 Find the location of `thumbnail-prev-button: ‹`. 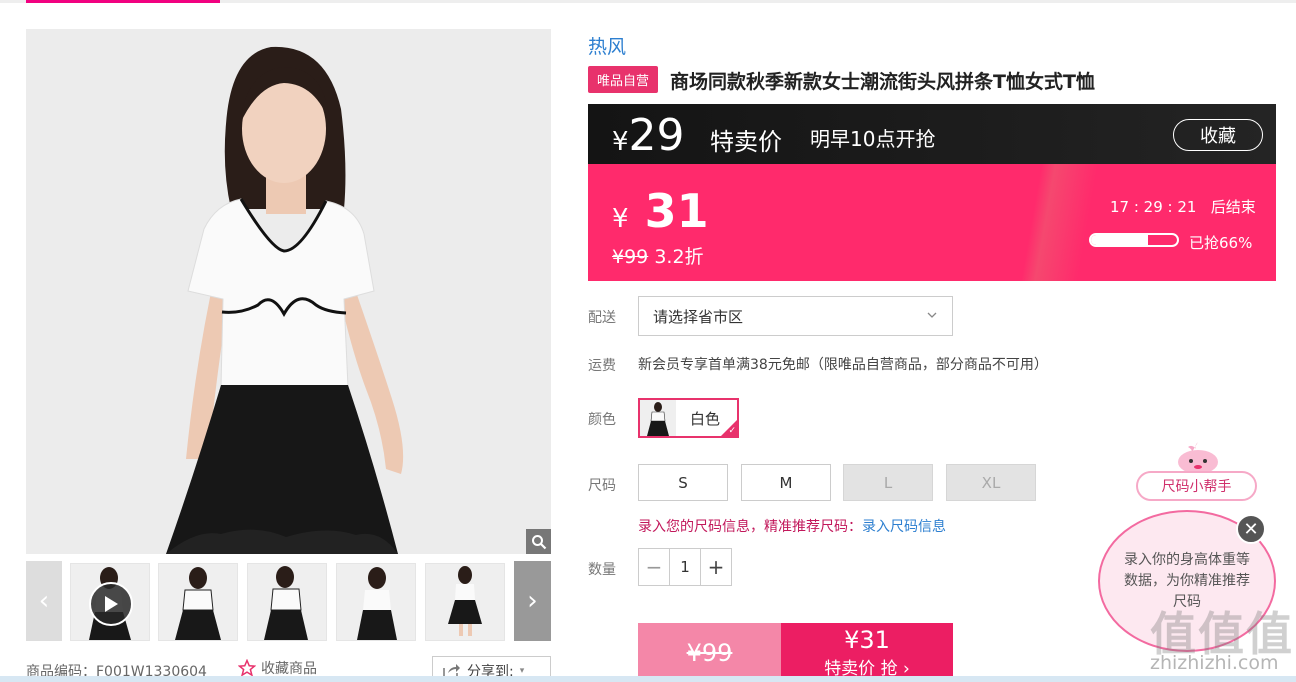

thumbnail-prev-button: ‹ is located at coordinates (44, 601).